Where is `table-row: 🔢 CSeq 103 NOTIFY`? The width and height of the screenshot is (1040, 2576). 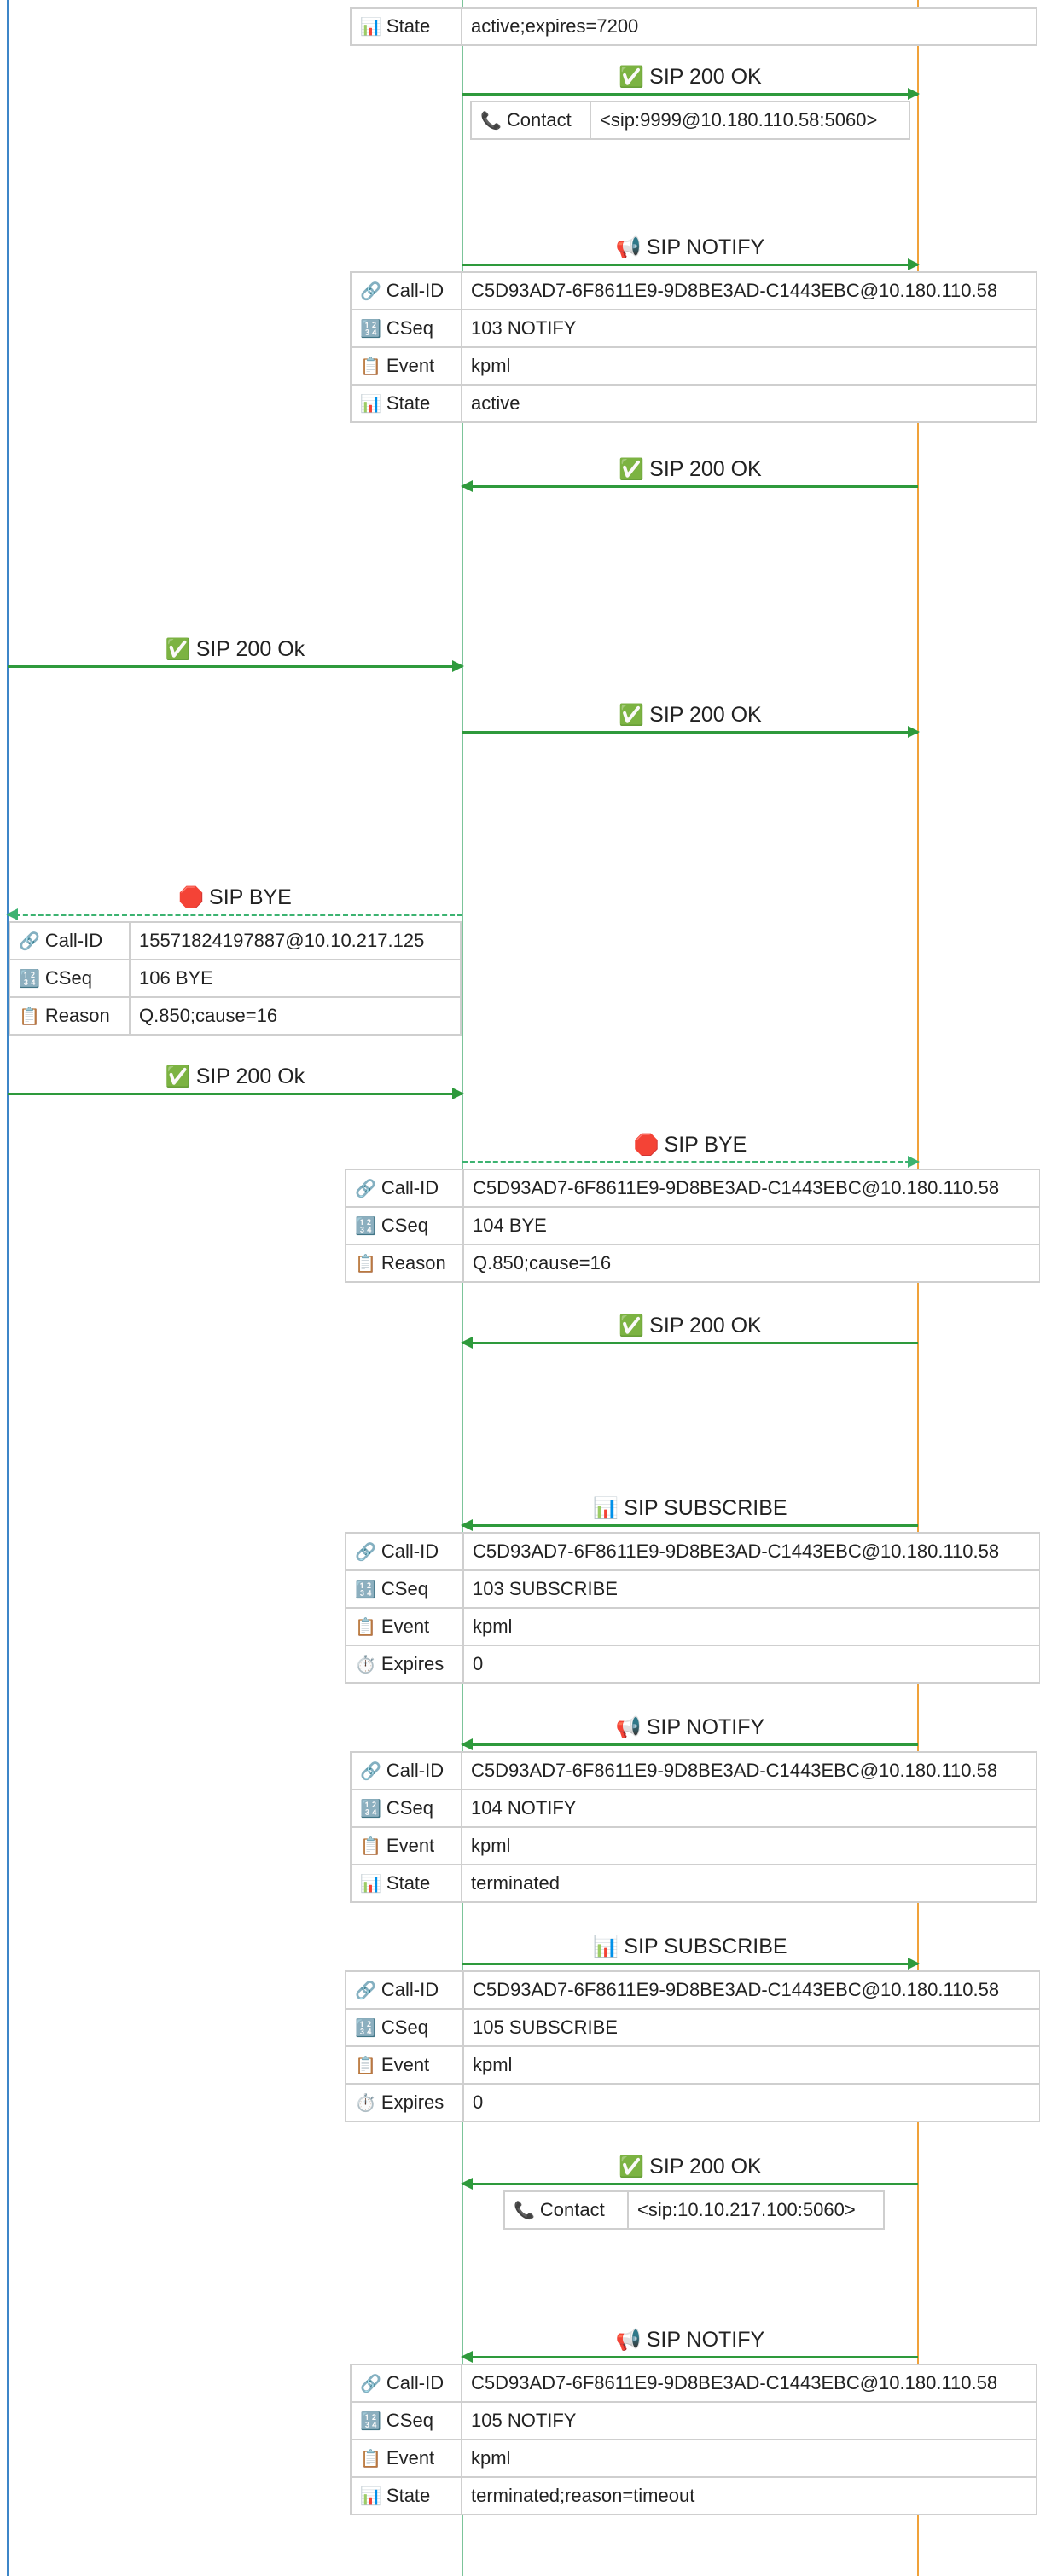 table-row: 🔢 CSeq 103 NOTIFY is located at coordinates (693, 328).